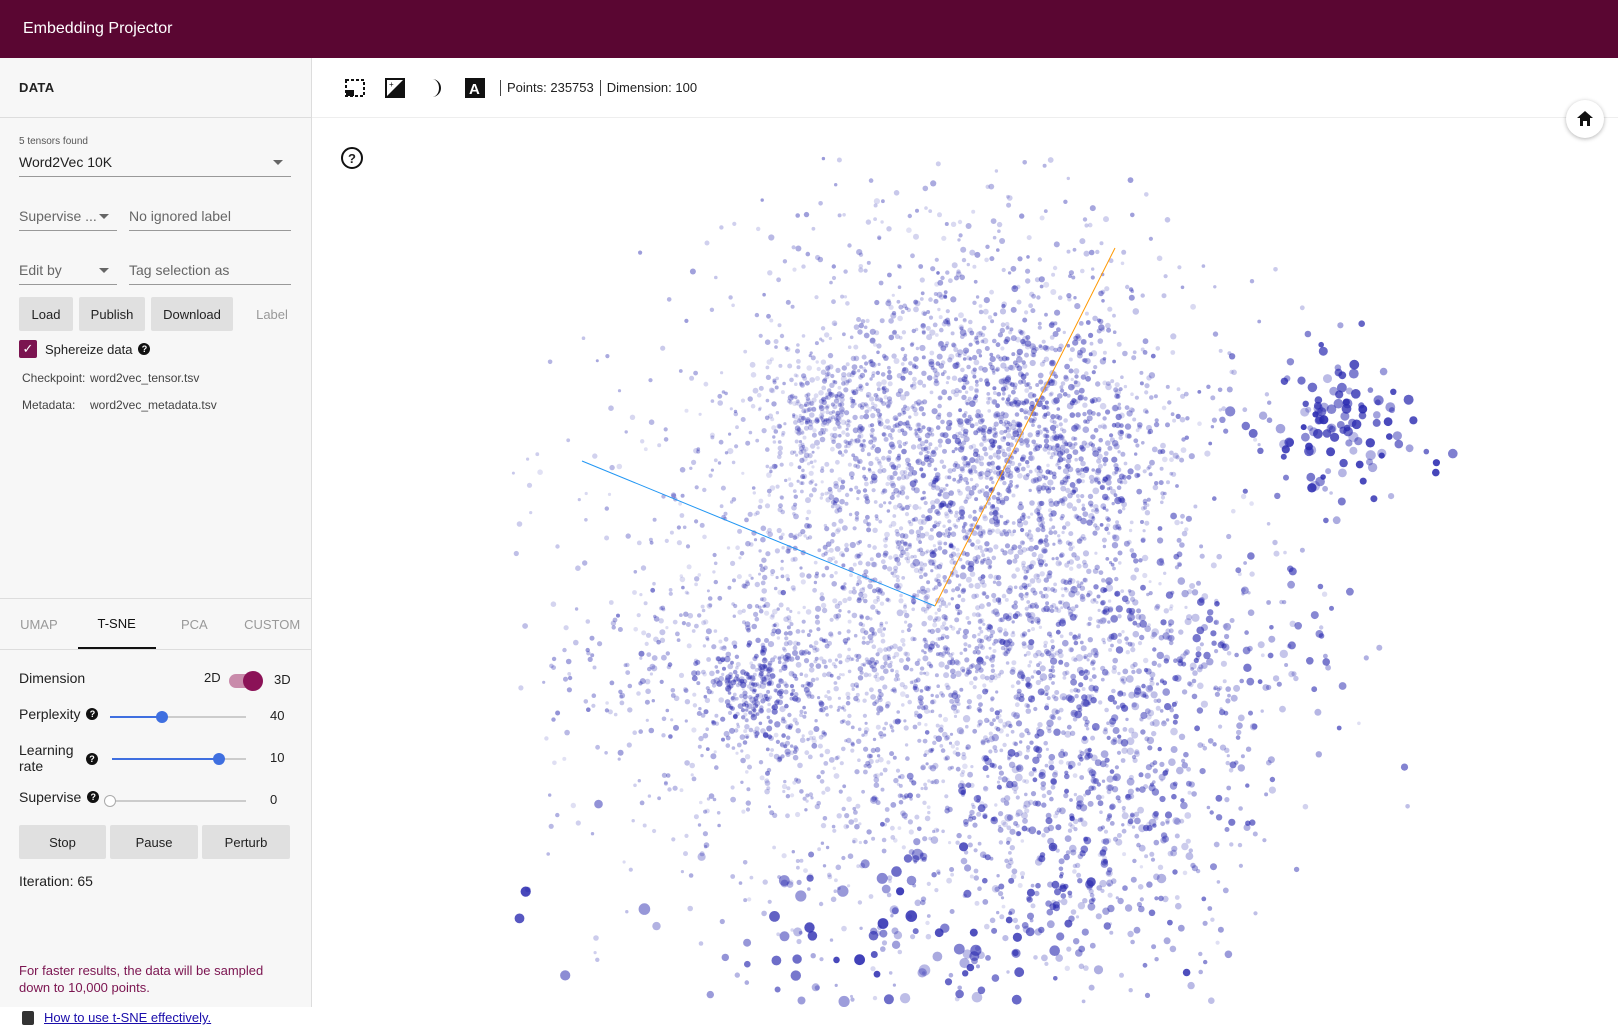  Describe the element at coordinates (179, 759) in the screenshot. I see `learning-rate-slider` at that location.